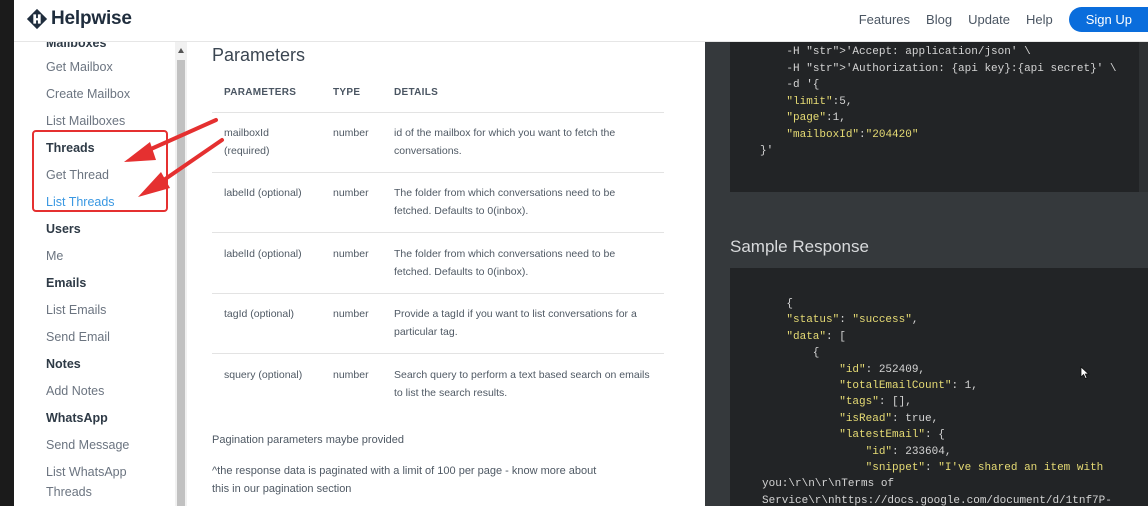 This screenshot has height=506, width=1148. I want to click on code-line: "page":1,, so click(816, 118).